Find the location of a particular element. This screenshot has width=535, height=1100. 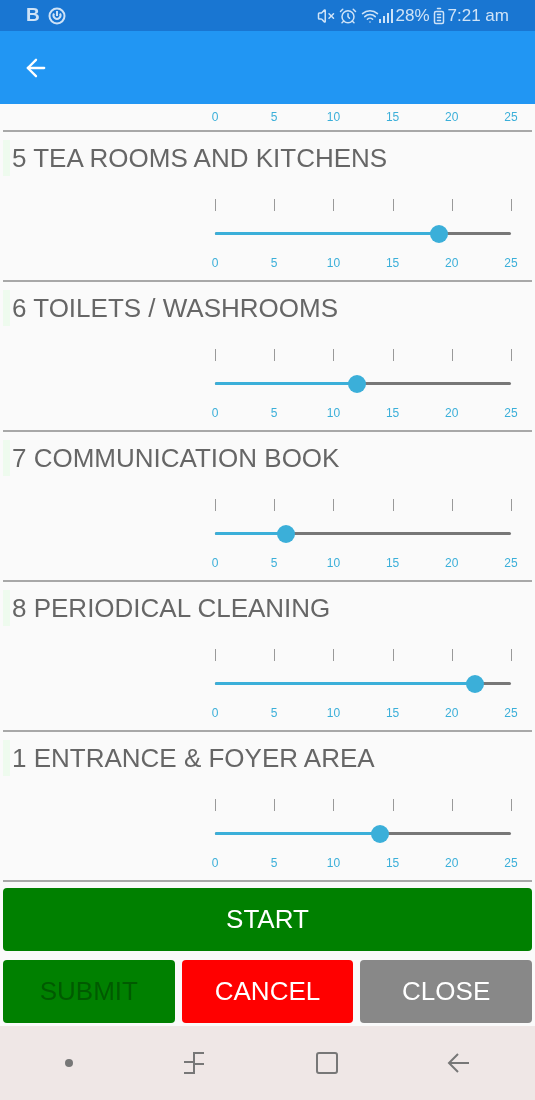

alarm-icon is located at coordinates (347, 15).